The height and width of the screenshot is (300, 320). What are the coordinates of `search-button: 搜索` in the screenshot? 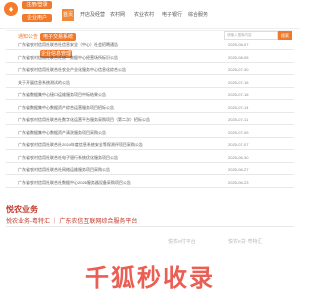 It's located at (285, 35).